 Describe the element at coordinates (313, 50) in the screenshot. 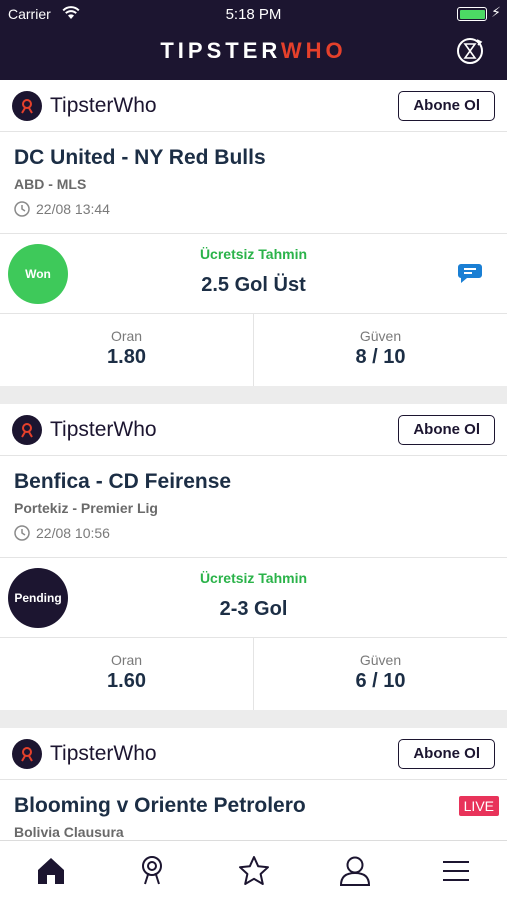

I see `logo-accent-text: WHO` at that location.